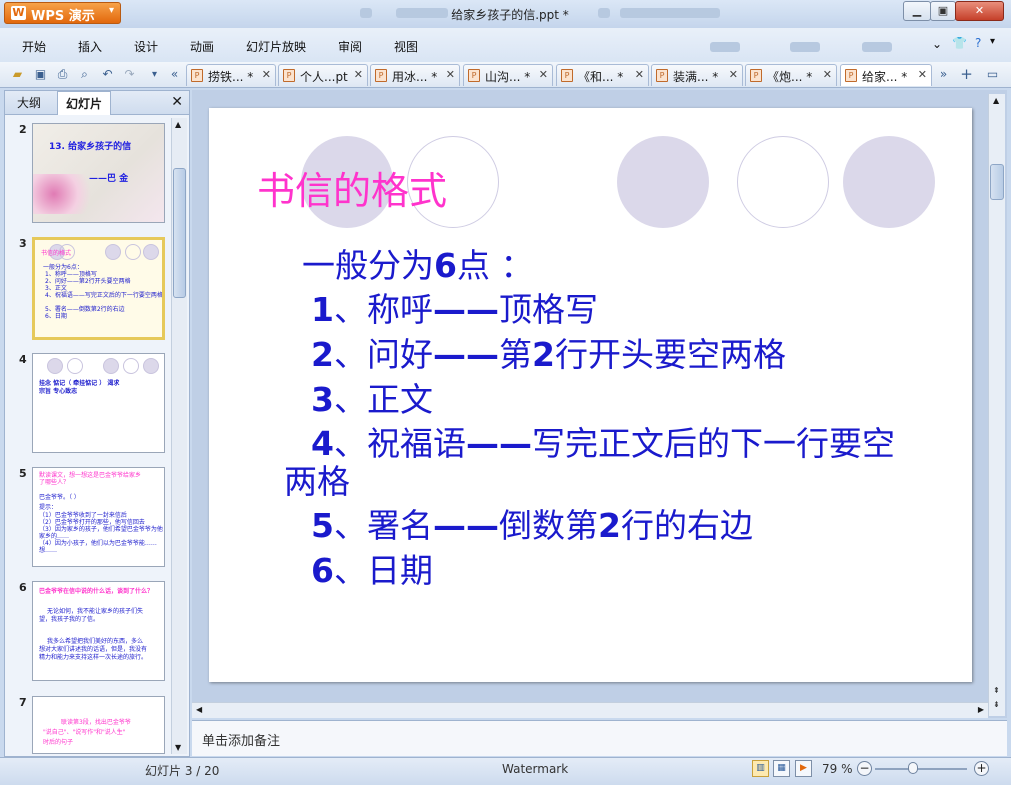 The image size is (1011, 785). What do you see at coordinates (84, 732) in the screenshot?
I see `thumb-text: "说自己"、"说写作"和"说人生"` at bounding box center [84, 732].